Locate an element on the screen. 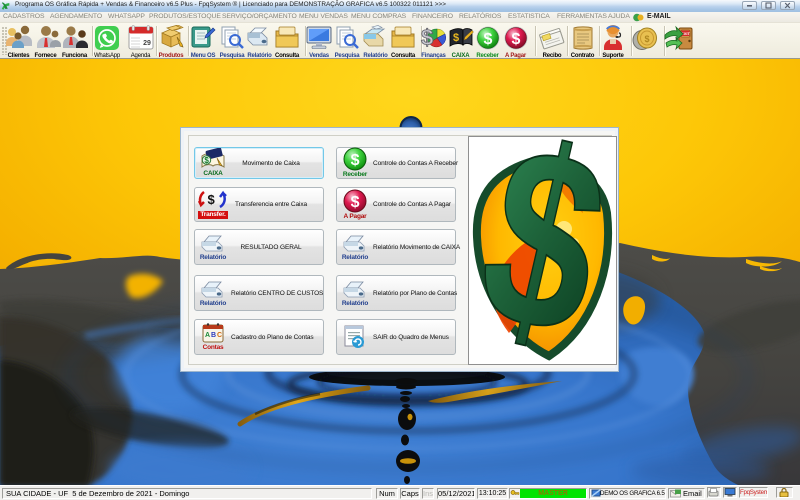  svg-text: B is located at coordinates (213, 335).